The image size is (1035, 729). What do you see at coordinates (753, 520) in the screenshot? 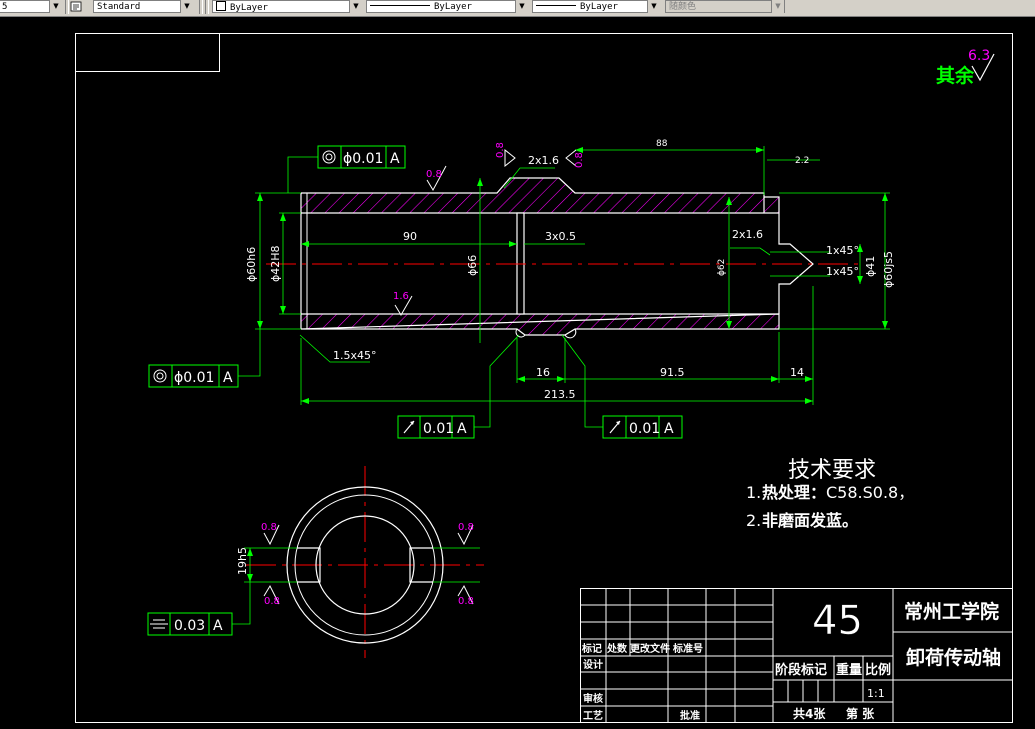
I see `tech-req-item2-num: 2.` at bounding box center [753, 520].